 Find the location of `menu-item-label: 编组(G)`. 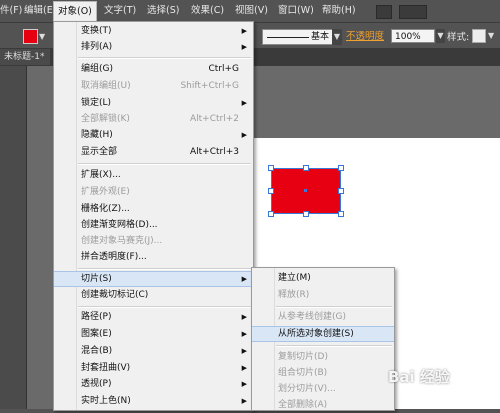

menu-item-label: 编组(G) is located at coordinates (97, 69).